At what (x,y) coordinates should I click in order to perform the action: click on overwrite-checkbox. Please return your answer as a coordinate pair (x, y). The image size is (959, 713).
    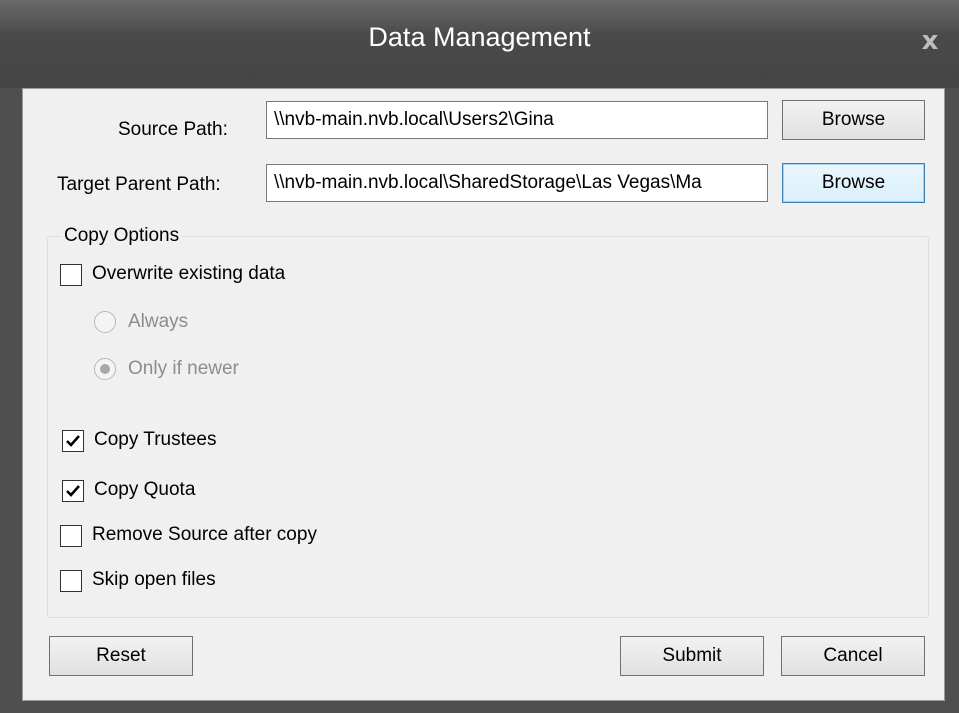
    Looking at the image, I should click on (71, 275).